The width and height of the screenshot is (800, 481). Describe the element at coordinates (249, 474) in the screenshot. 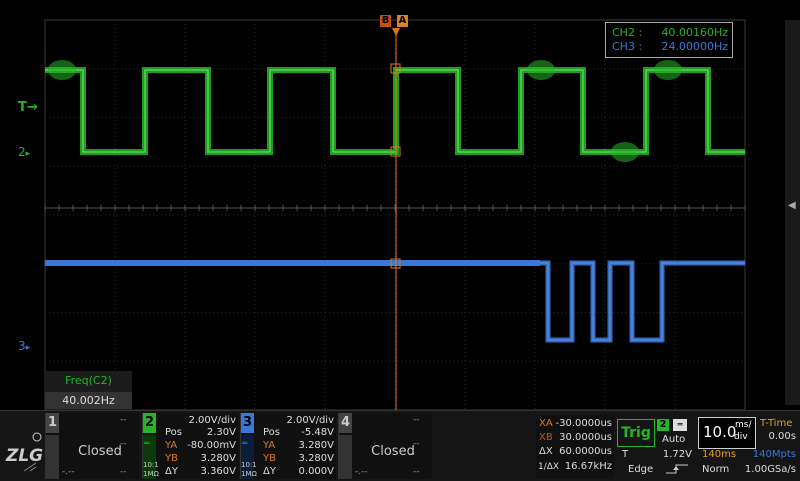

I see `ch3-impedance: 1MΩ` at that location.